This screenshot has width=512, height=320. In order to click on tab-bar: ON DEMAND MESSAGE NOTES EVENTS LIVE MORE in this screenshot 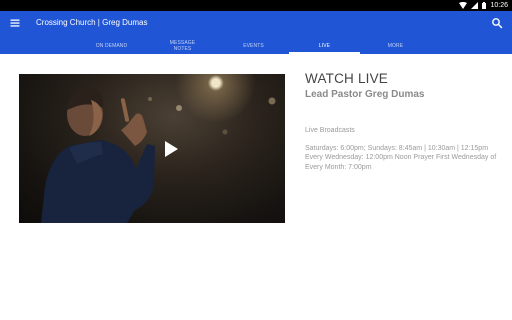, I will do `click(253, 46)`.